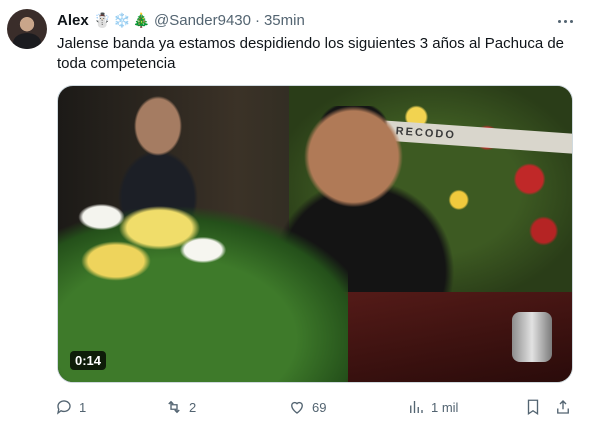 Image resolution: width=595 pixels, height=431 pixels. I want to click on snowflake-emoji: ❄️, so click(122, 19).